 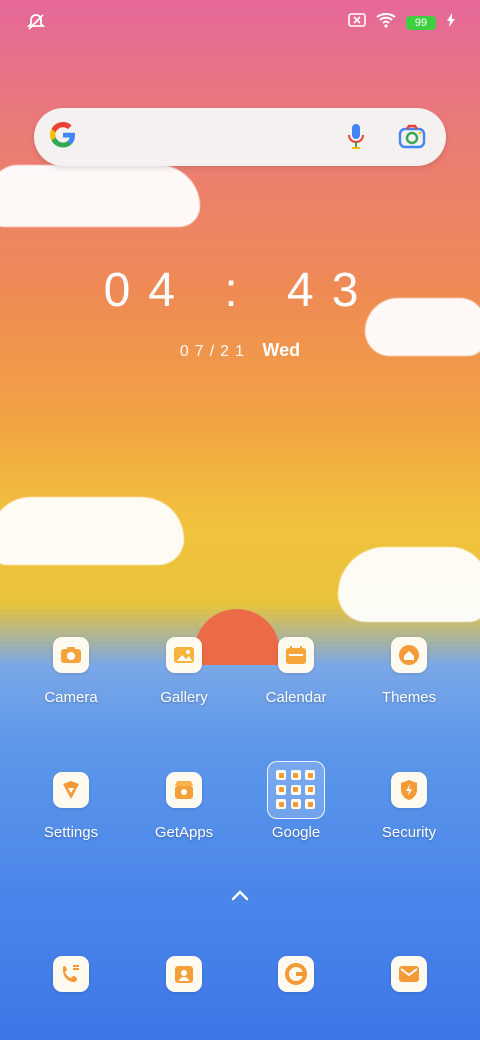 What do you see at coordinates (184, 697) in the screenshot?
I see `app-label: Gallery` at bounding box center [184, 697].